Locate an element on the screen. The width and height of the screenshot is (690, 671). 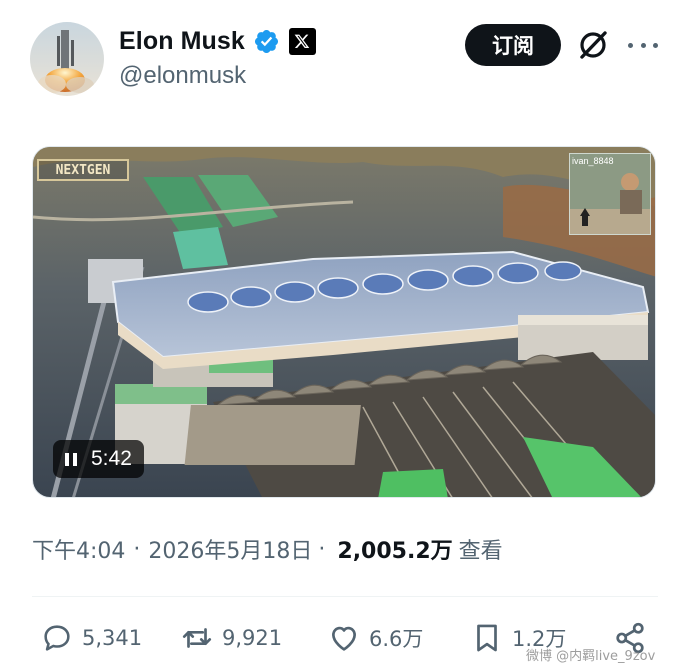
weibo-watermark: 微博 @内羁live_9zov is located at coordinates (591, 656).